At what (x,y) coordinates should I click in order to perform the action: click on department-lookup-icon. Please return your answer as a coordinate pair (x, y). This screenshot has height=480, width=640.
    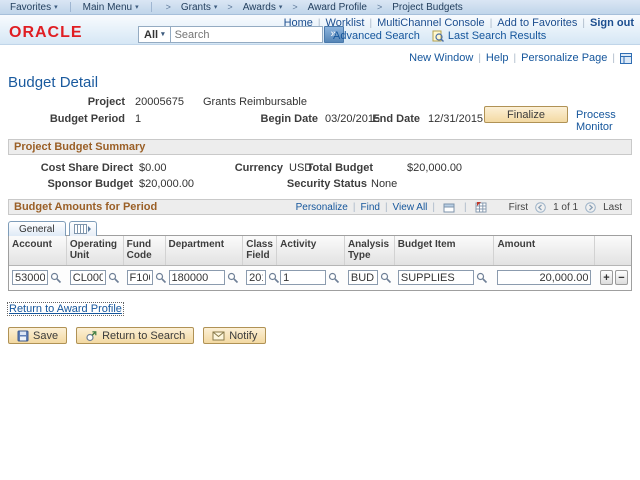
    Looking at the image, I should click on (233, 278).